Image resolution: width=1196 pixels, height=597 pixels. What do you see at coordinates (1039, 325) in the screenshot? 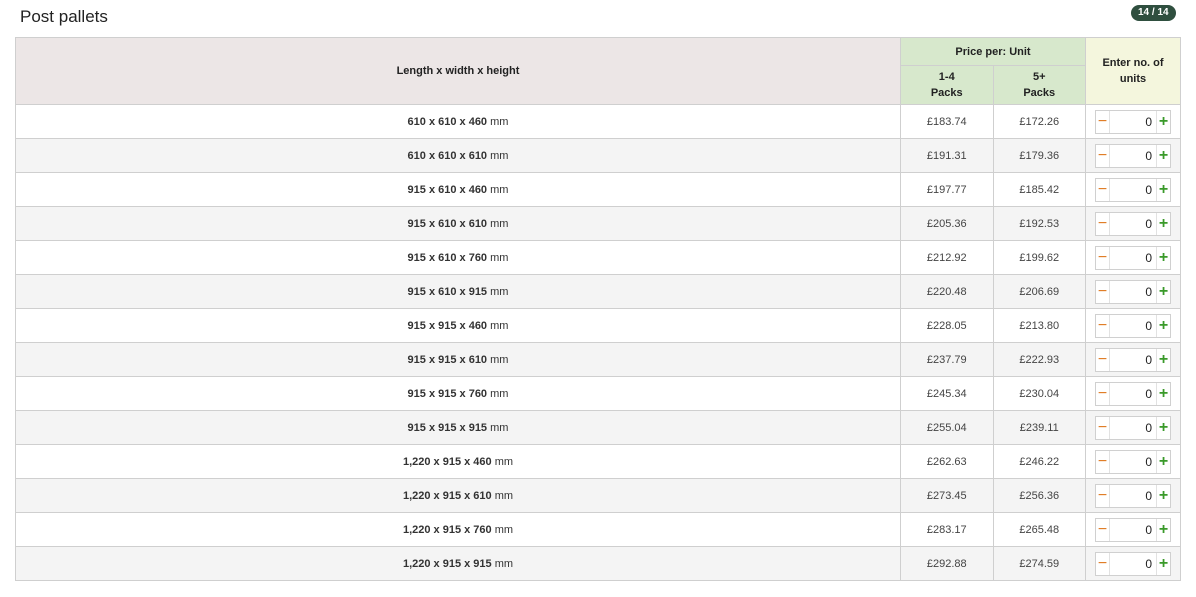
I see `price-5-plus-packs: £213.80` at bounding box center [1039, 325].